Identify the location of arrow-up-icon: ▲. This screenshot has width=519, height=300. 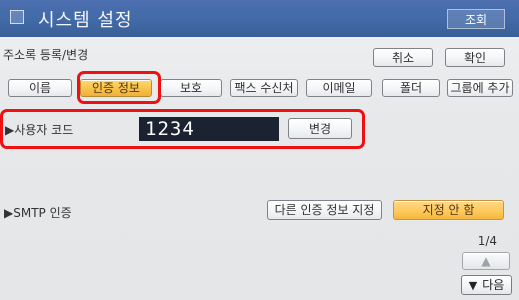
(486, 261).